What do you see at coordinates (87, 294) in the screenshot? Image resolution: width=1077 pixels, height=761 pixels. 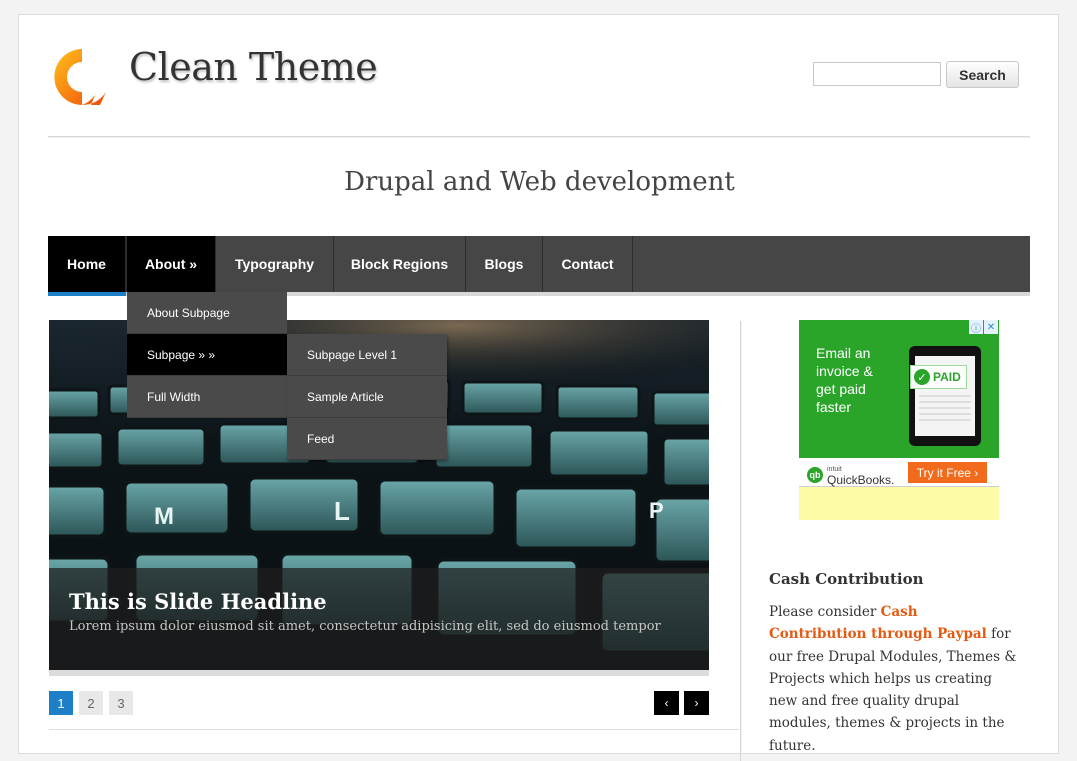 I see `nav-active-indicator` at bounding box center [87, 294].